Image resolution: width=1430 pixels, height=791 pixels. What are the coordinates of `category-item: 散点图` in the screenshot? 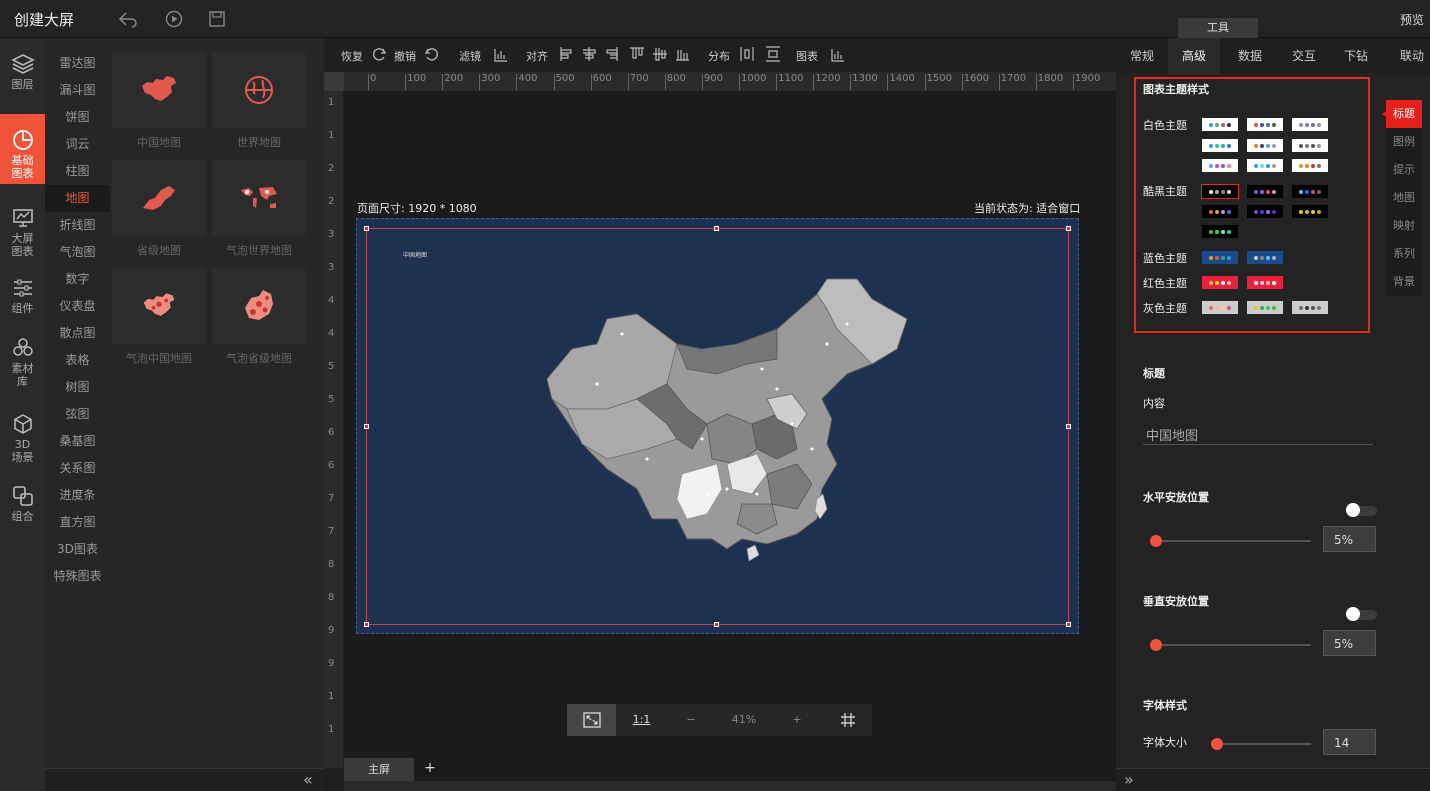 It's located at (77, 333).